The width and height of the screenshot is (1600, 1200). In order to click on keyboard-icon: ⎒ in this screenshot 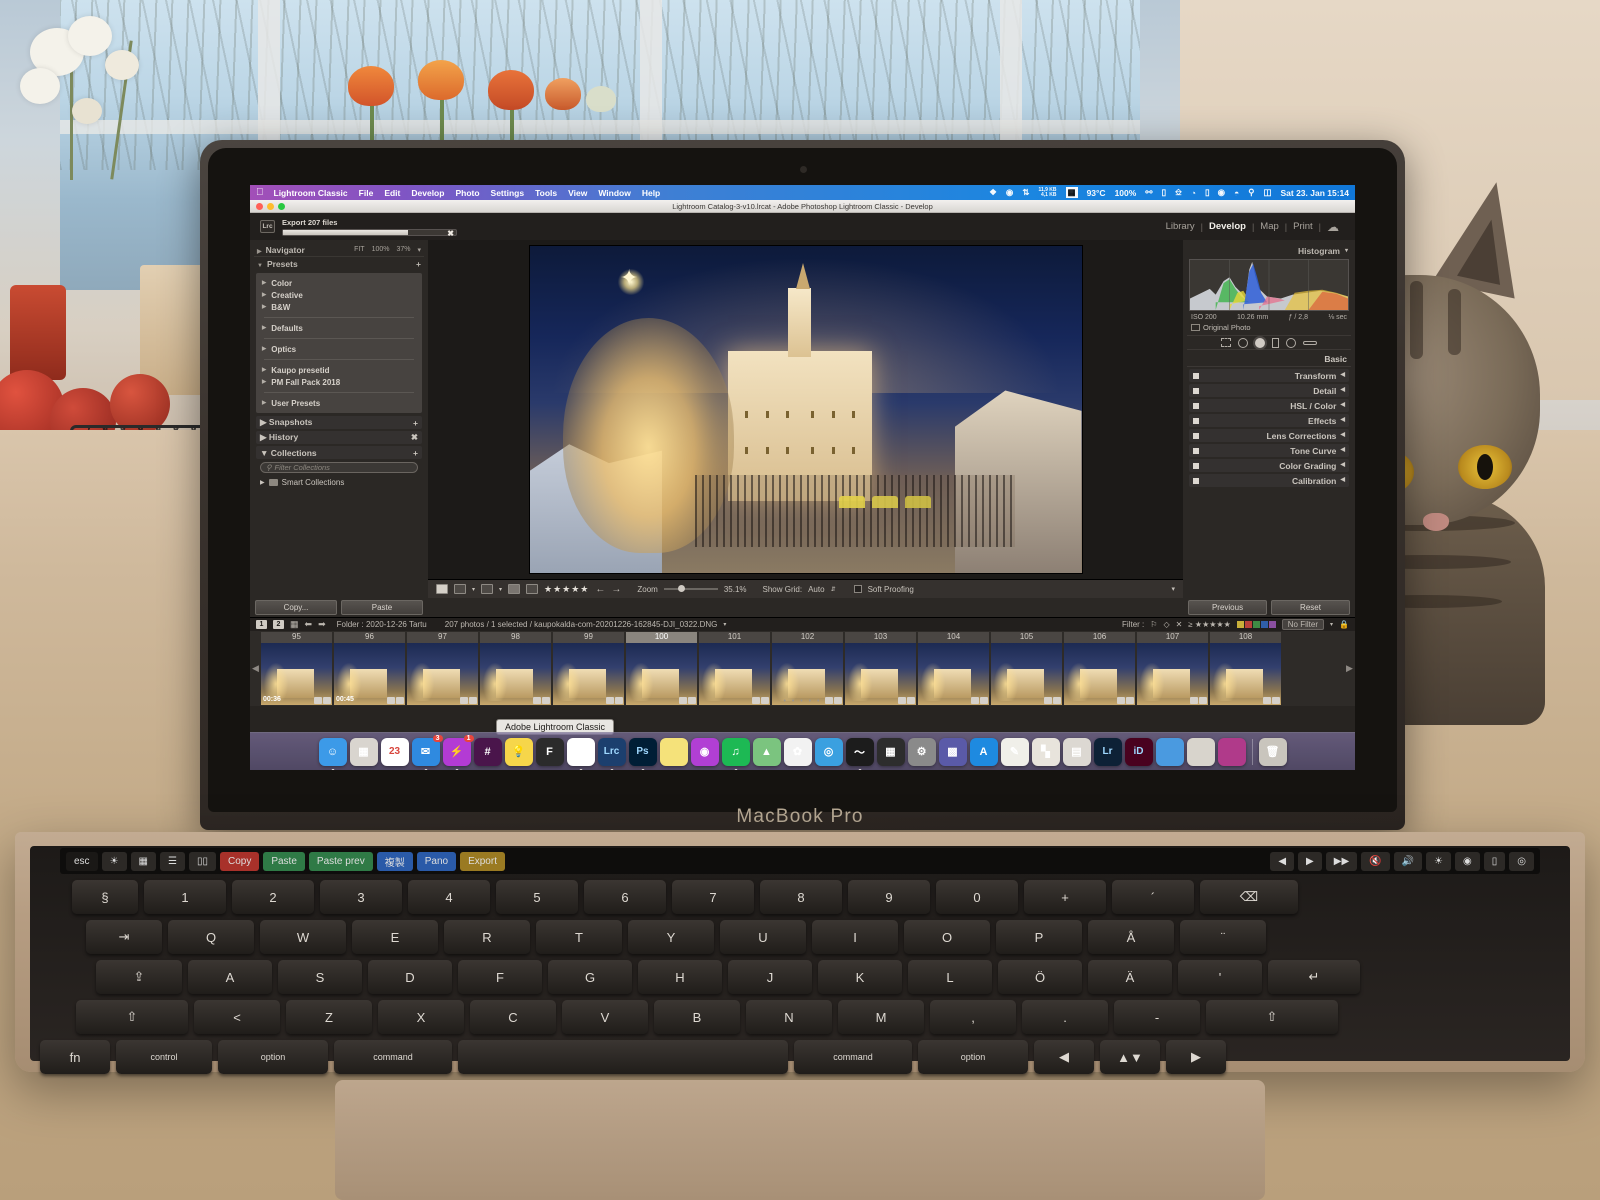, I will do `click(1178, 192)`.